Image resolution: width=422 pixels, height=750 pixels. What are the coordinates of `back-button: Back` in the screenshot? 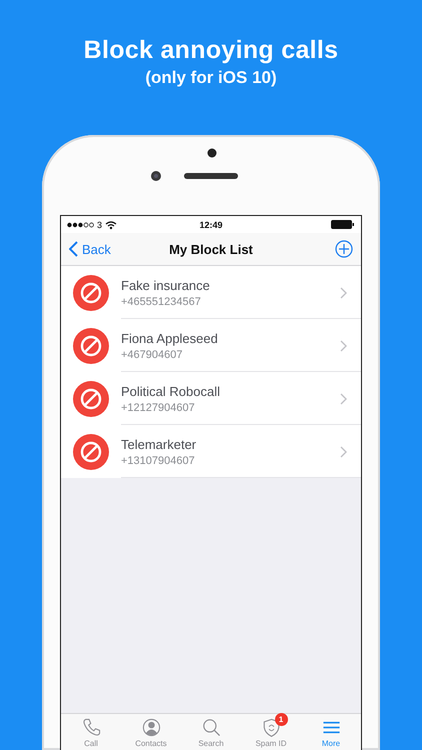 It's located at (90, 249).